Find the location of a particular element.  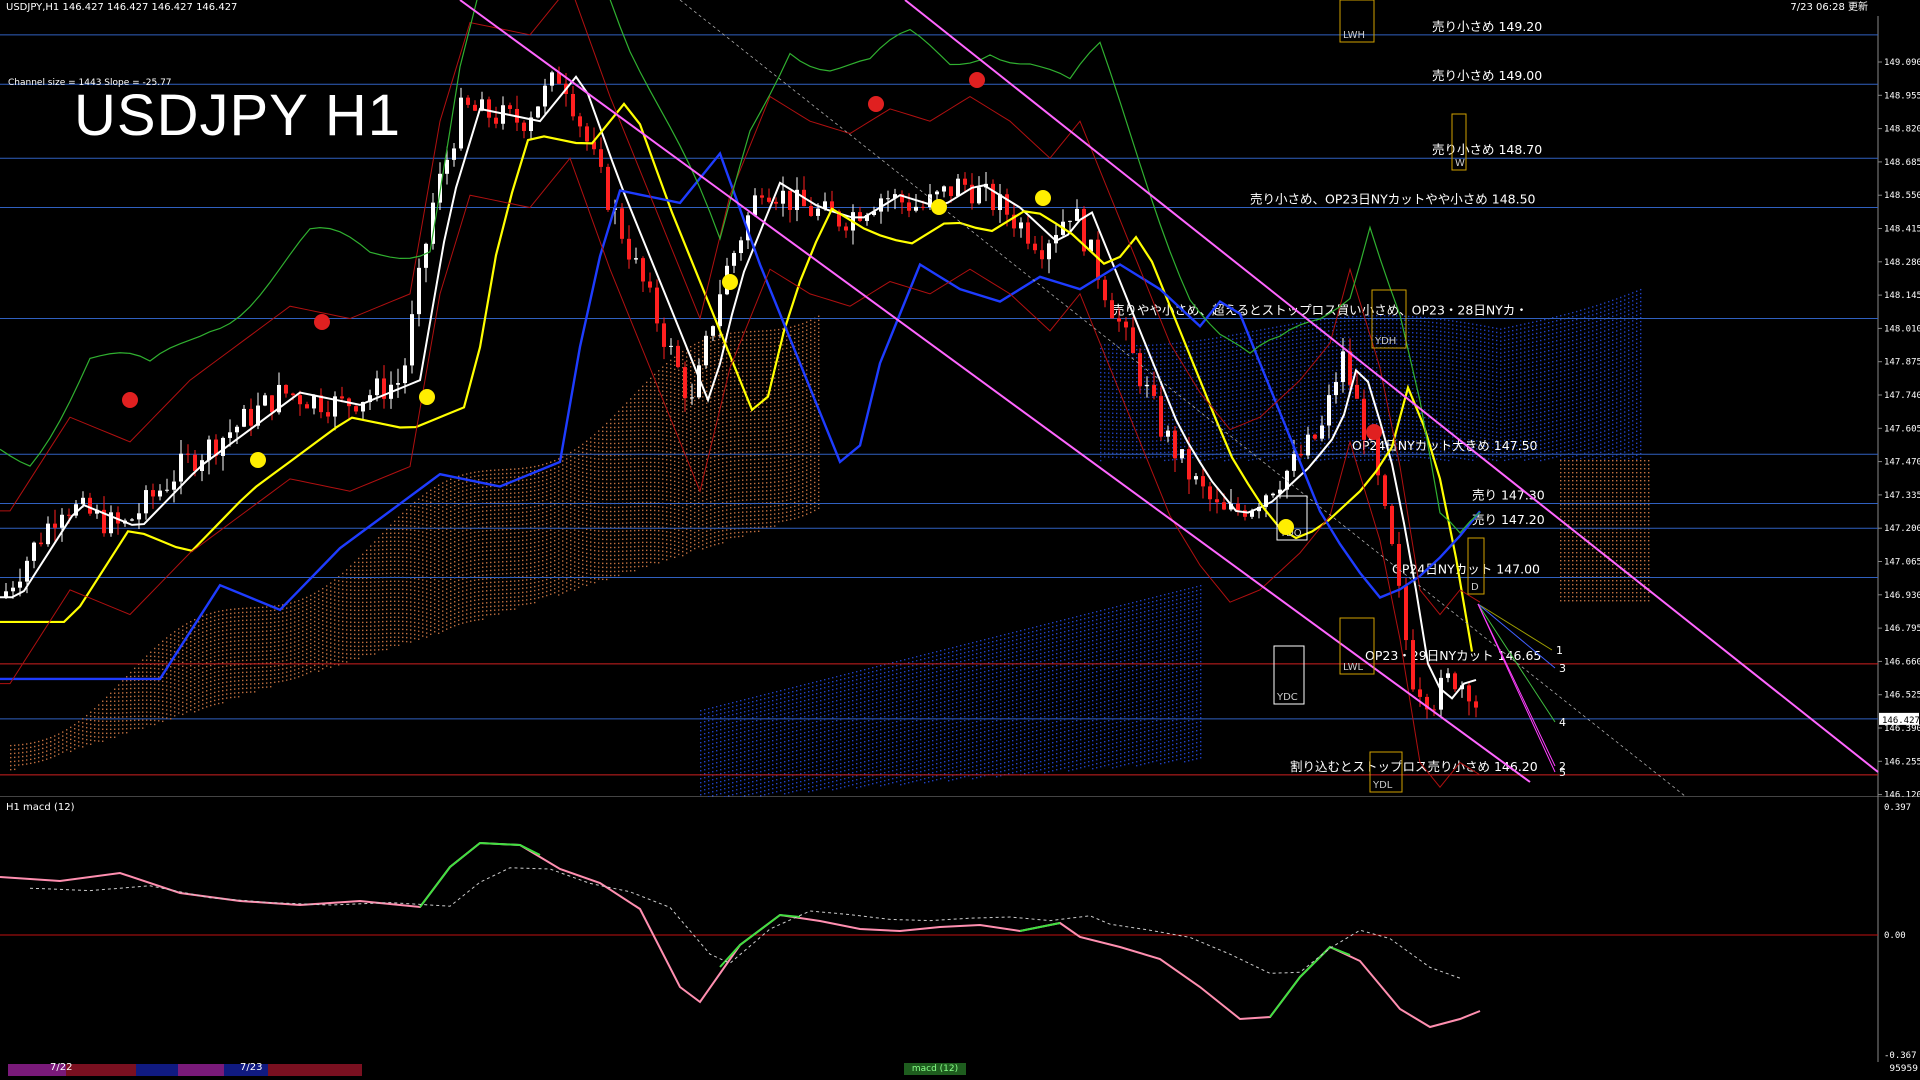

price-tick-label: 146.795 is located at coordinates (1902, 629).